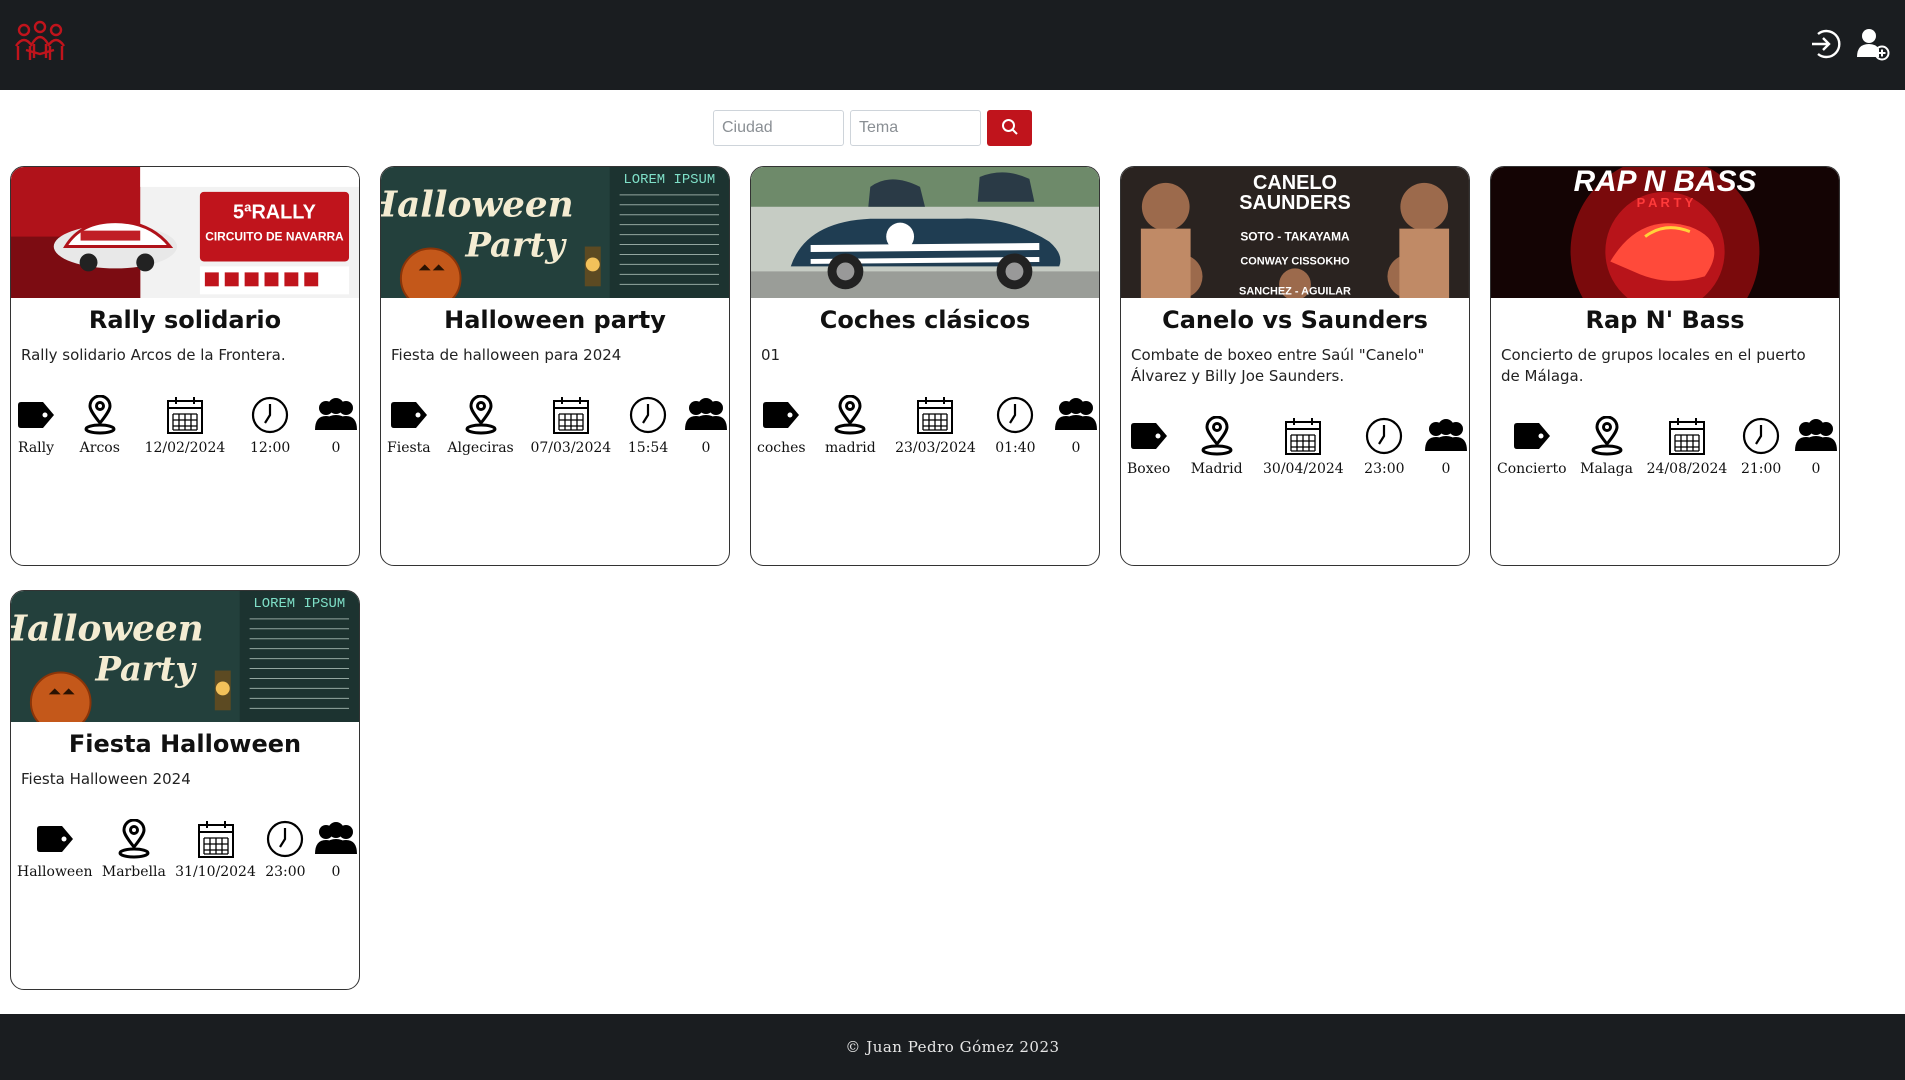 The width and height of the screenshot is (1905, 1080). What do you see at coordinates (1295, 203) in the screenshot?
I see `image-caption: SAUNDERS` at bounding box center [1295, 203].